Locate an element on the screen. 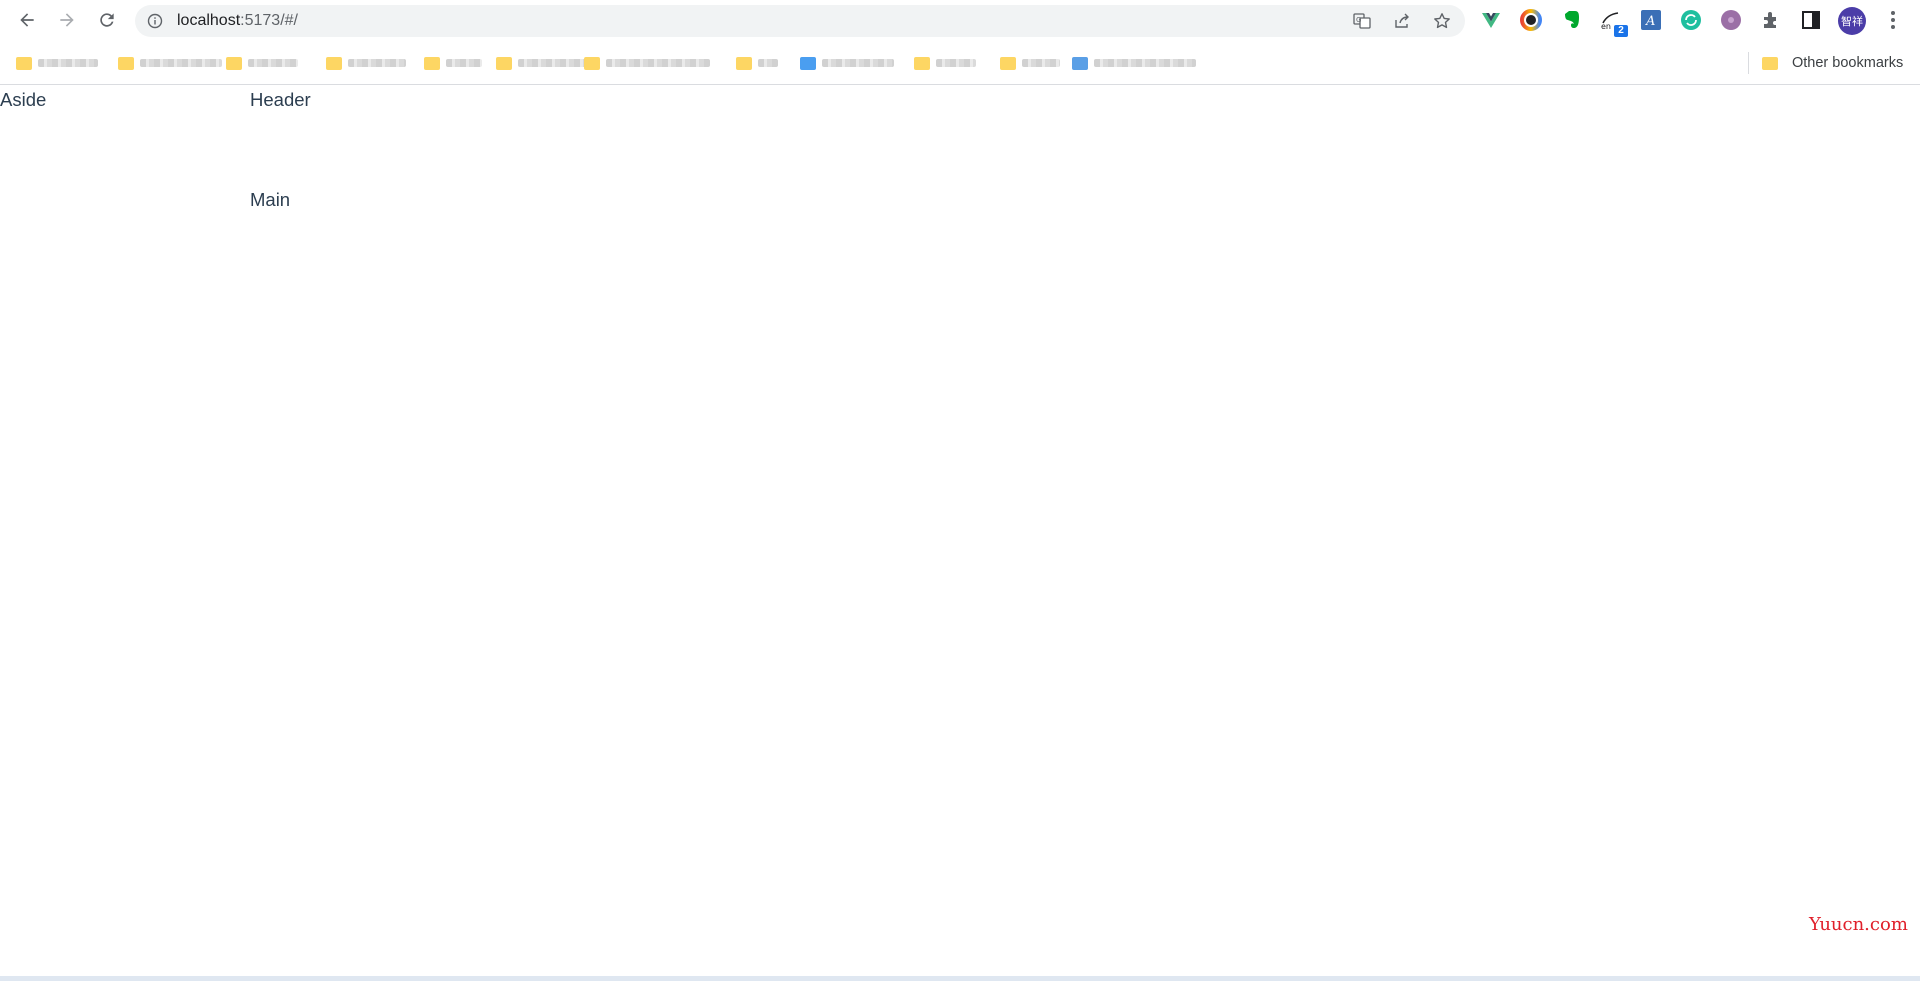 The image size is (1920, 981). other-bookmarks-label: Other bookmarks is located at coordinates (1848, 63).